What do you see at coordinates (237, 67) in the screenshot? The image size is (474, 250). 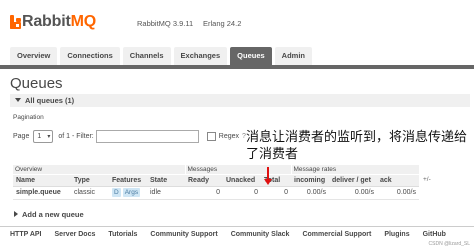 I see `nav-underline` at bounding box center [237, 67].